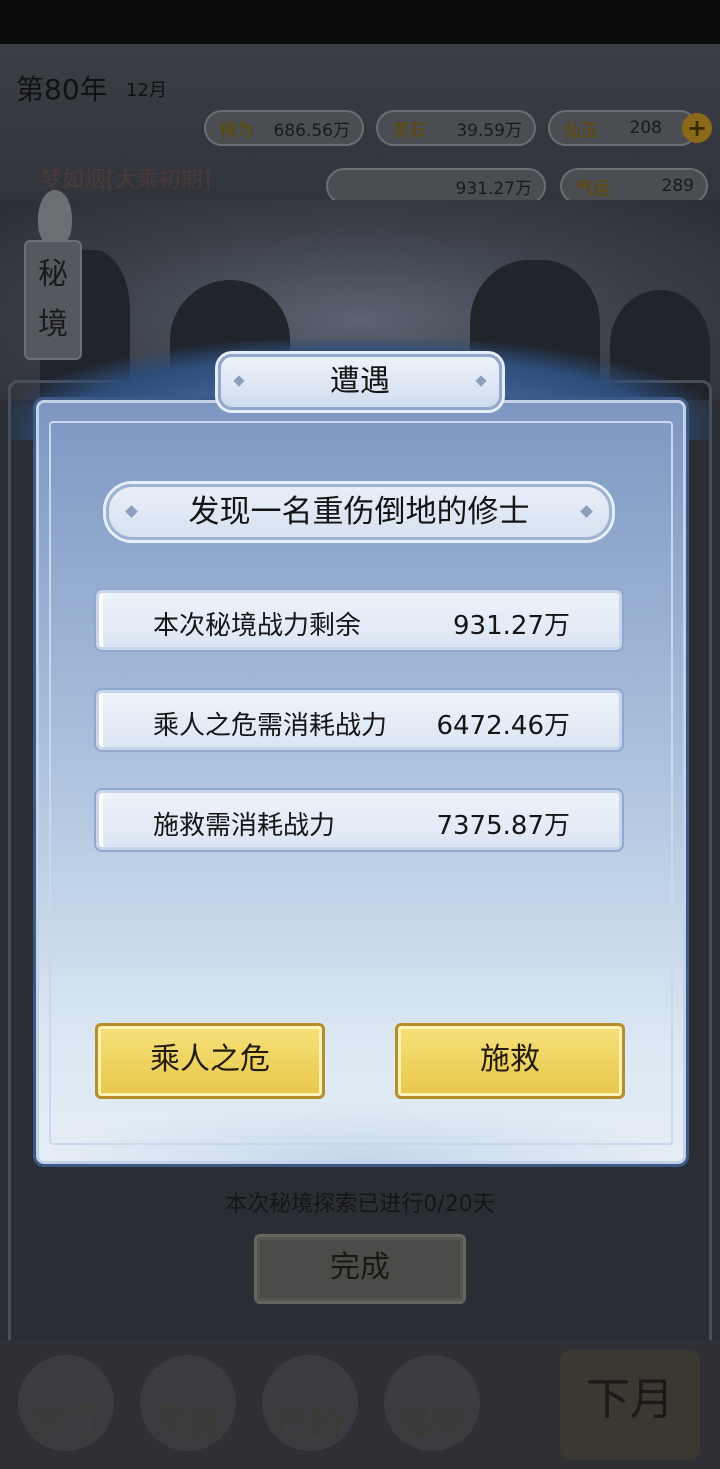 Image resolution: width=720 pixels, height=1469 pixels. What do you see at coordinates (493, 188) in the screenshot?
I see `power-value: 931.27万` at bounding box center [493, 188].